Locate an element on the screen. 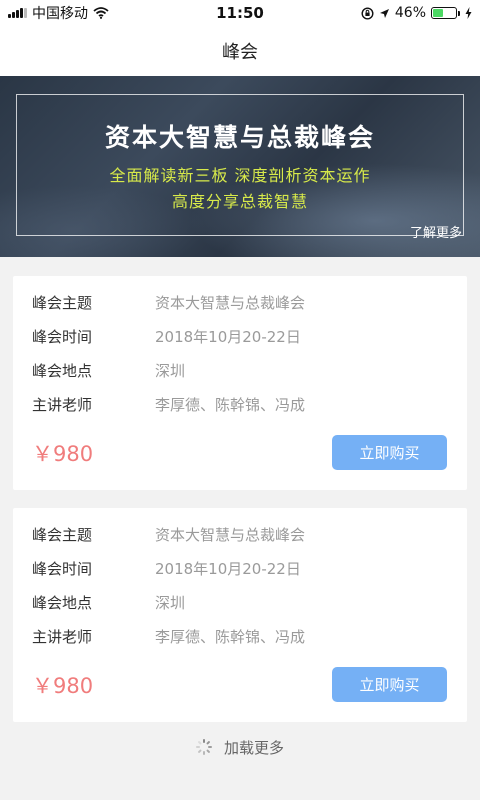 The width and height of the screenshot is (480, 800). status-bar-right: 46% is located at coordinates (416, 13).